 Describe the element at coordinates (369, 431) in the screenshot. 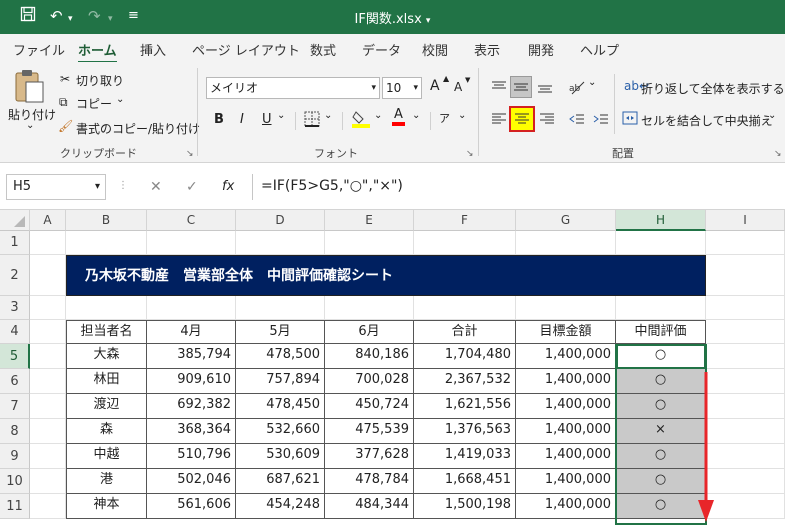

I see `value-cell: 475,539` at that location.